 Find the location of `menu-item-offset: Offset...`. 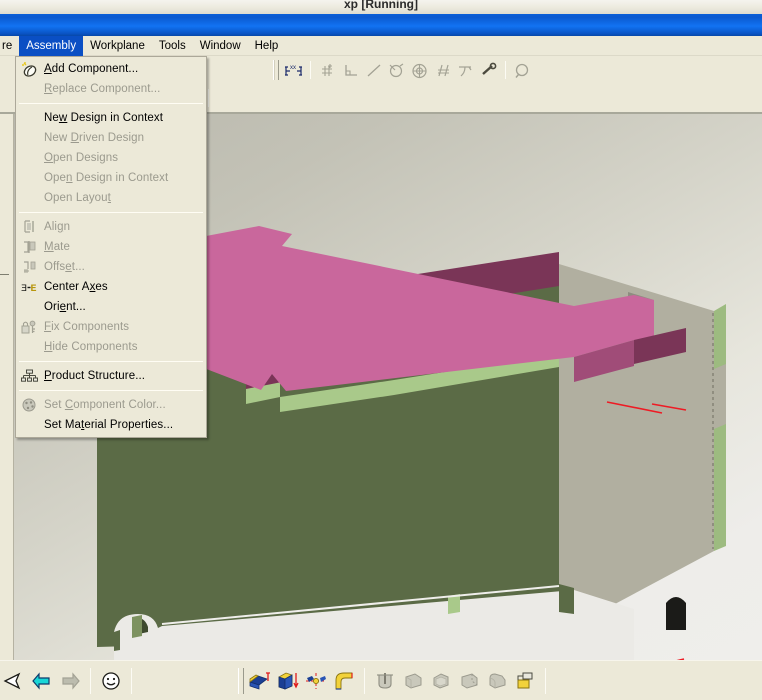

menu-item-offset: Offset... is located at coordinates (111, 267).